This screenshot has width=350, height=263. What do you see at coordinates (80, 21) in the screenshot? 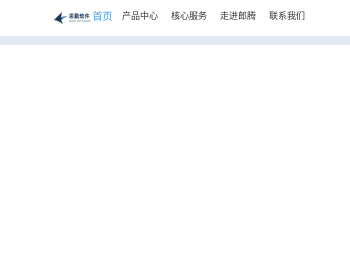
I see `logo-tagline: SIQIN SOFTWARE` at bounding box center [80, 21].